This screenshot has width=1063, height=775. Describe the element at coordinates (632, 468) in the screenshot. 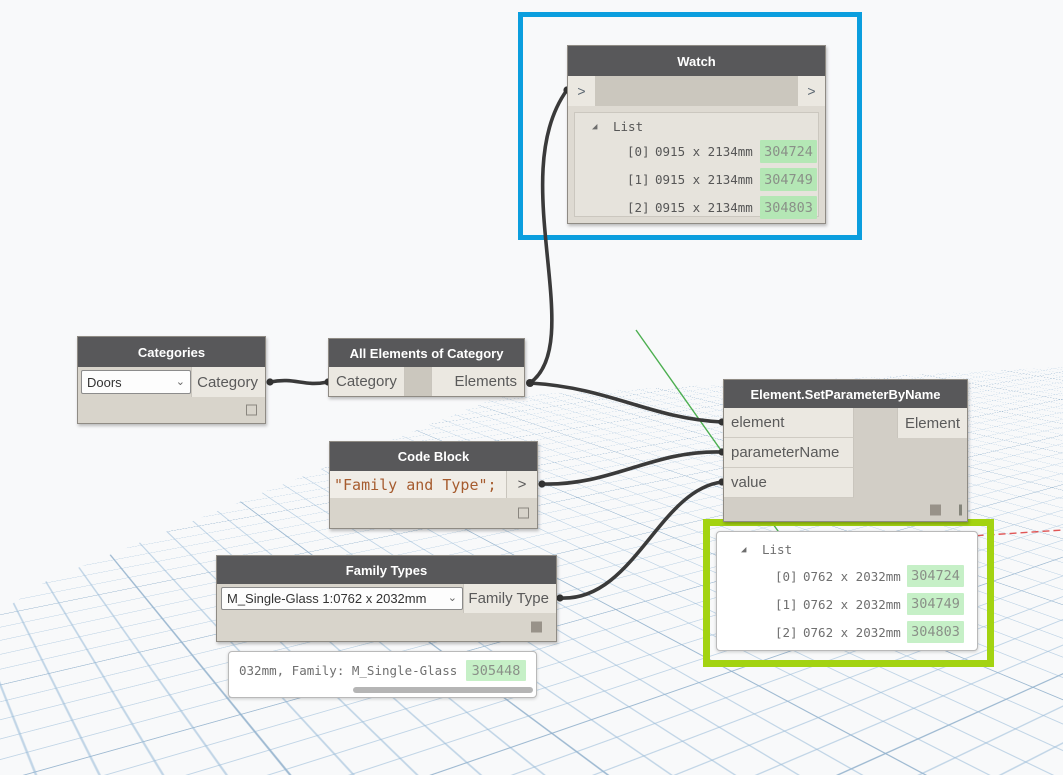

I see `wire-codeblock-to-parametername` at that location.